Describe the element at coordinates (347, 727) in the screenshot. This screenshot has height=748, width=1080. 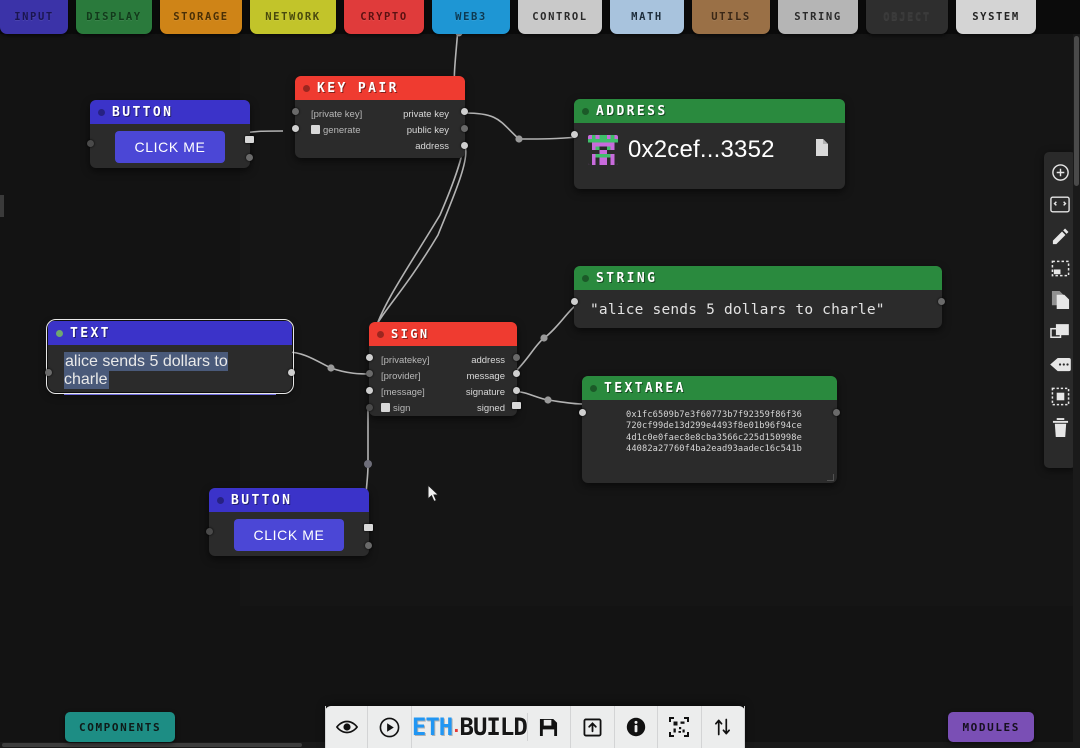
I see `eye-icon` at that location.